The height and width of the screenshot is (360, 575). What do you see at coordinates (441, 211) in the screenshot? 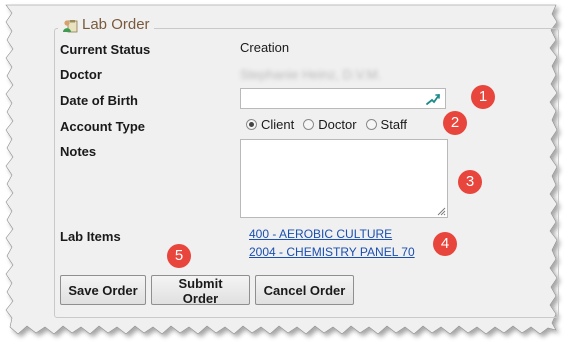
I see `resize-grip-icon` at bounding box center [441, 211].